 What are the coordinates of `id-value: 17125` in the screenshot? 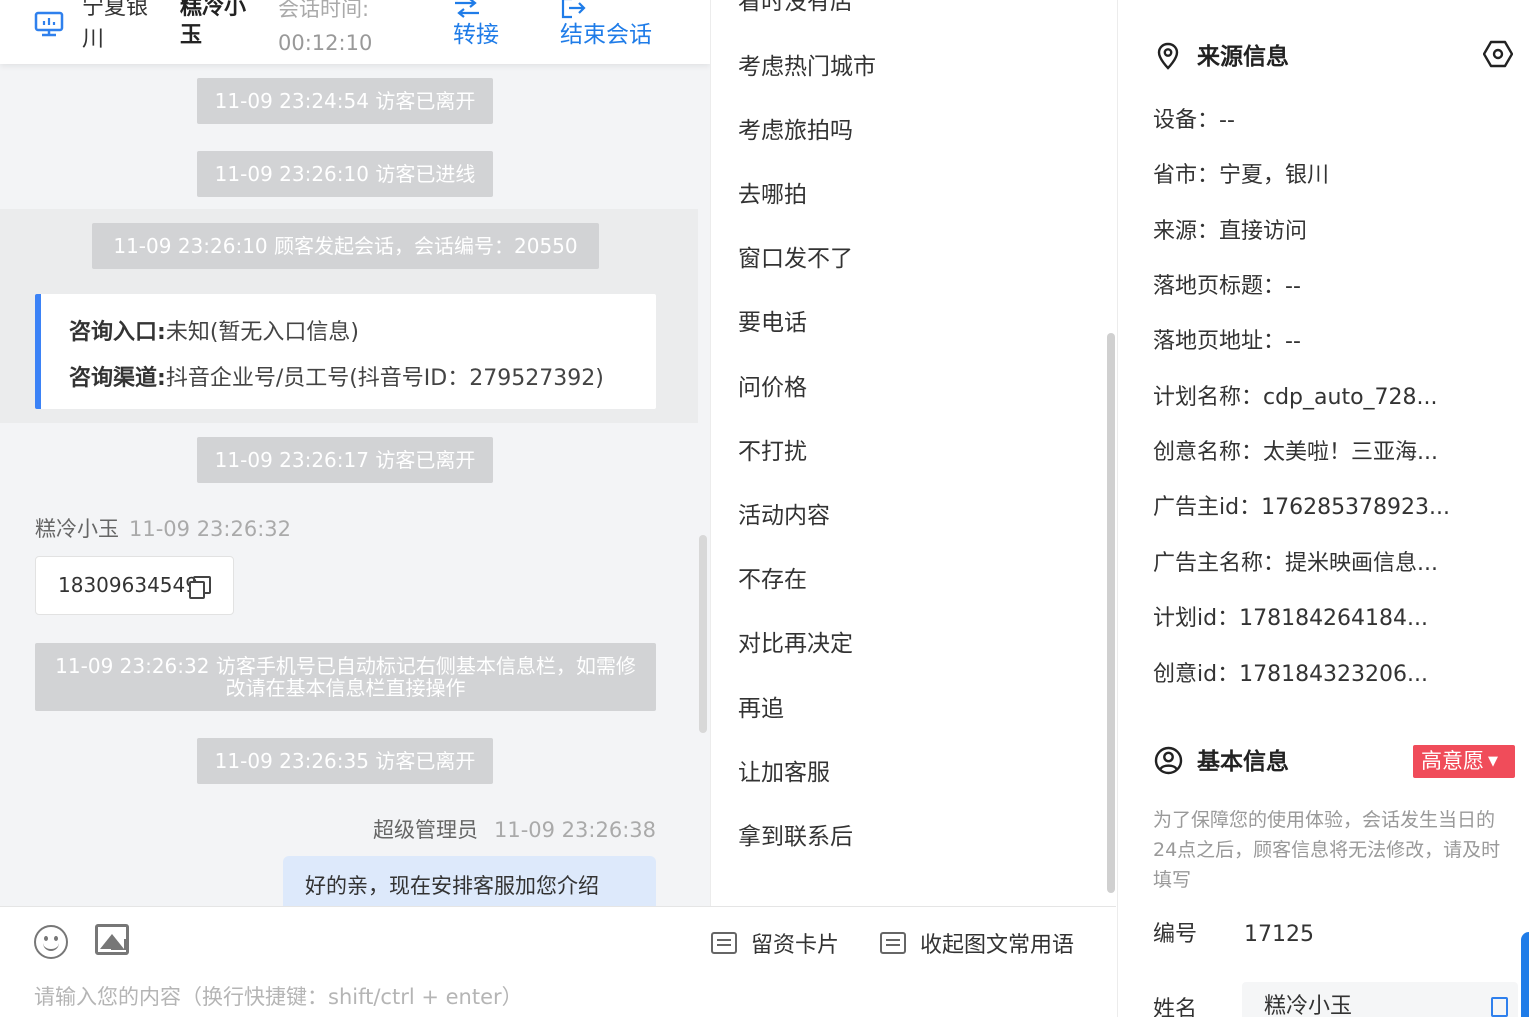 It's located at (1279, 934).